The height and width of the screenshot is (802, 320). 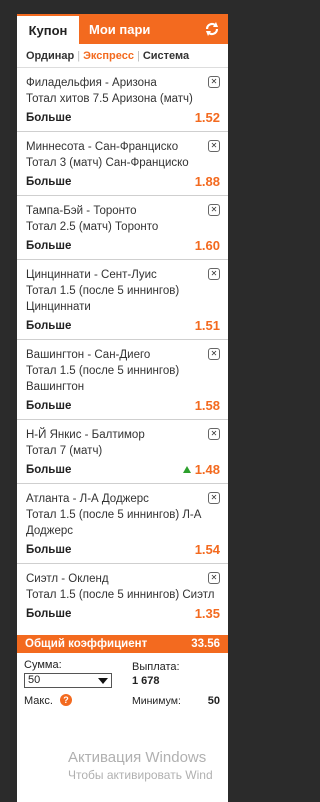 What do you see at coordinates (114, 523) in the screenshot?
I see `bet-market: Тотал 1.5 (после 5 иннингов) Л-А Доджерс` at bounding box center [114, 523].